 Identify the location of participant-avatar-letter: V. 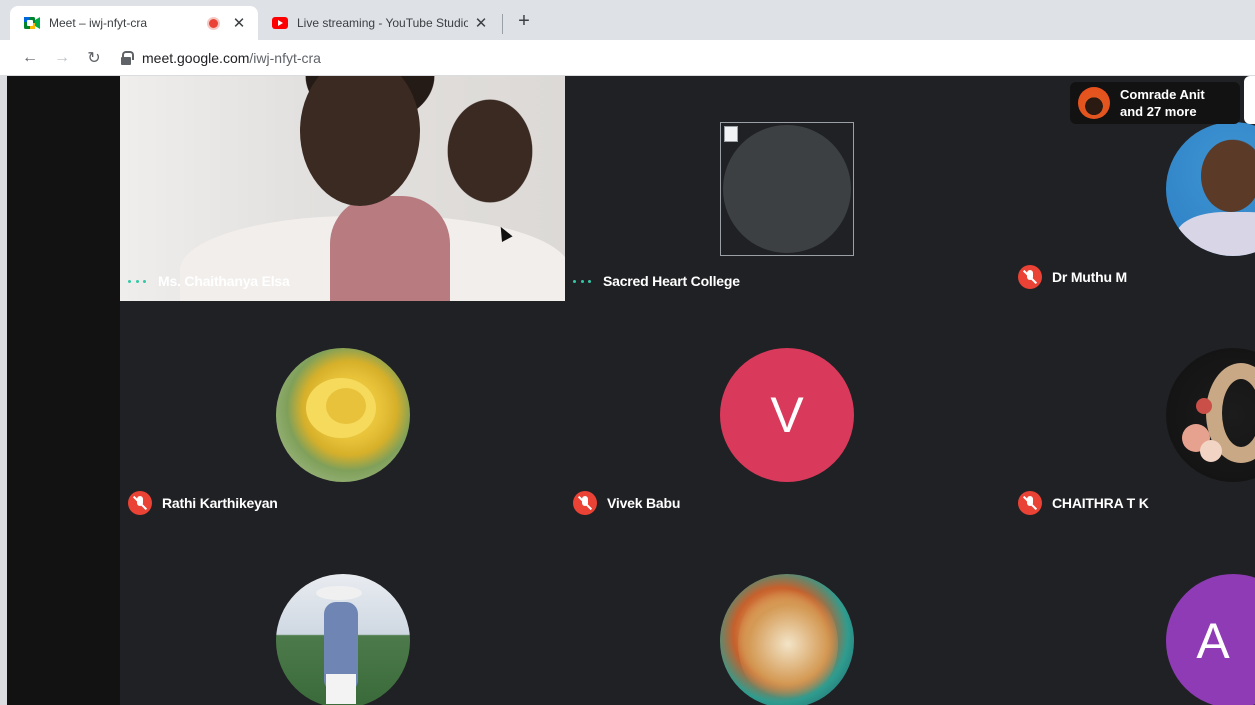
(787, 415).